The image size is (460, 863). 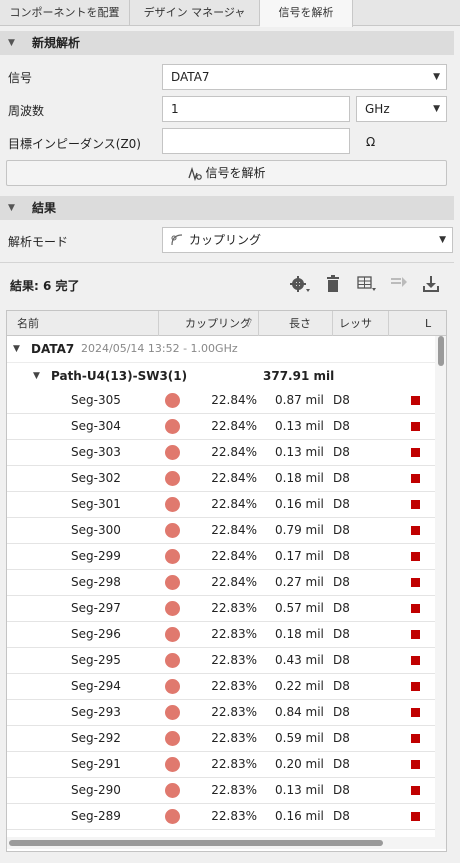 I want to click on segment-name: Seg-296, so click(x=96, y=634).